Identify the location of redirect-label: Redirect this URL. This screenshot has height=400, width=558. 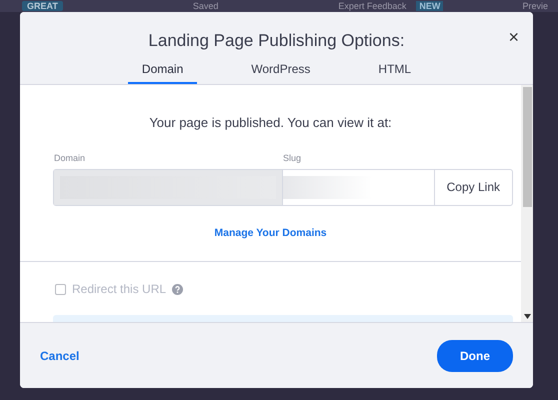
(119, 289).